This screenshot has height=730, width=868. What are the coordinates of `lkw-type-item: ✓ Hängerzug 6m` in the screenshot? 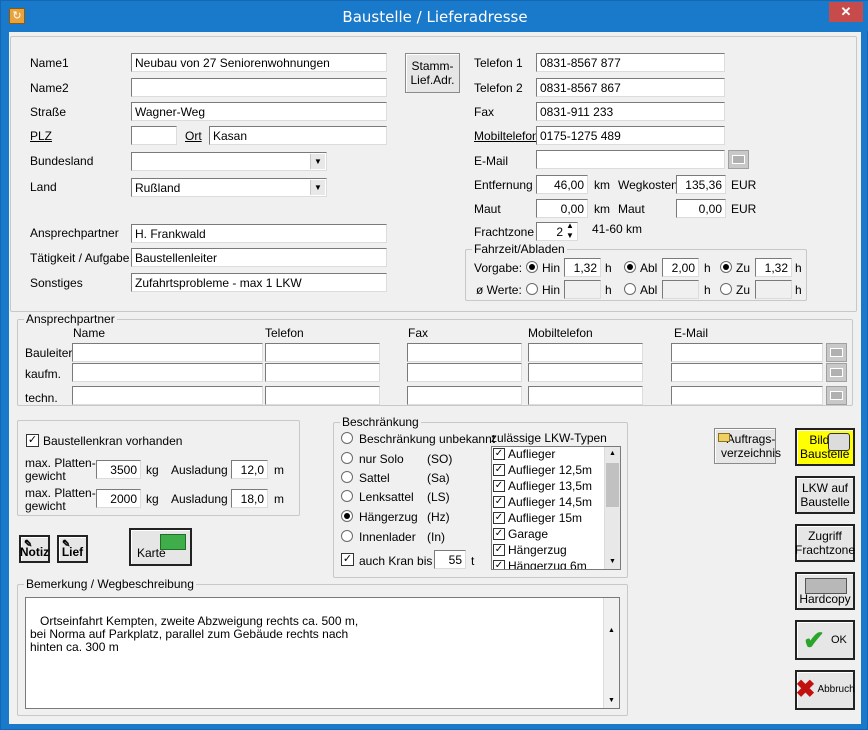 It's located at (556, 564).